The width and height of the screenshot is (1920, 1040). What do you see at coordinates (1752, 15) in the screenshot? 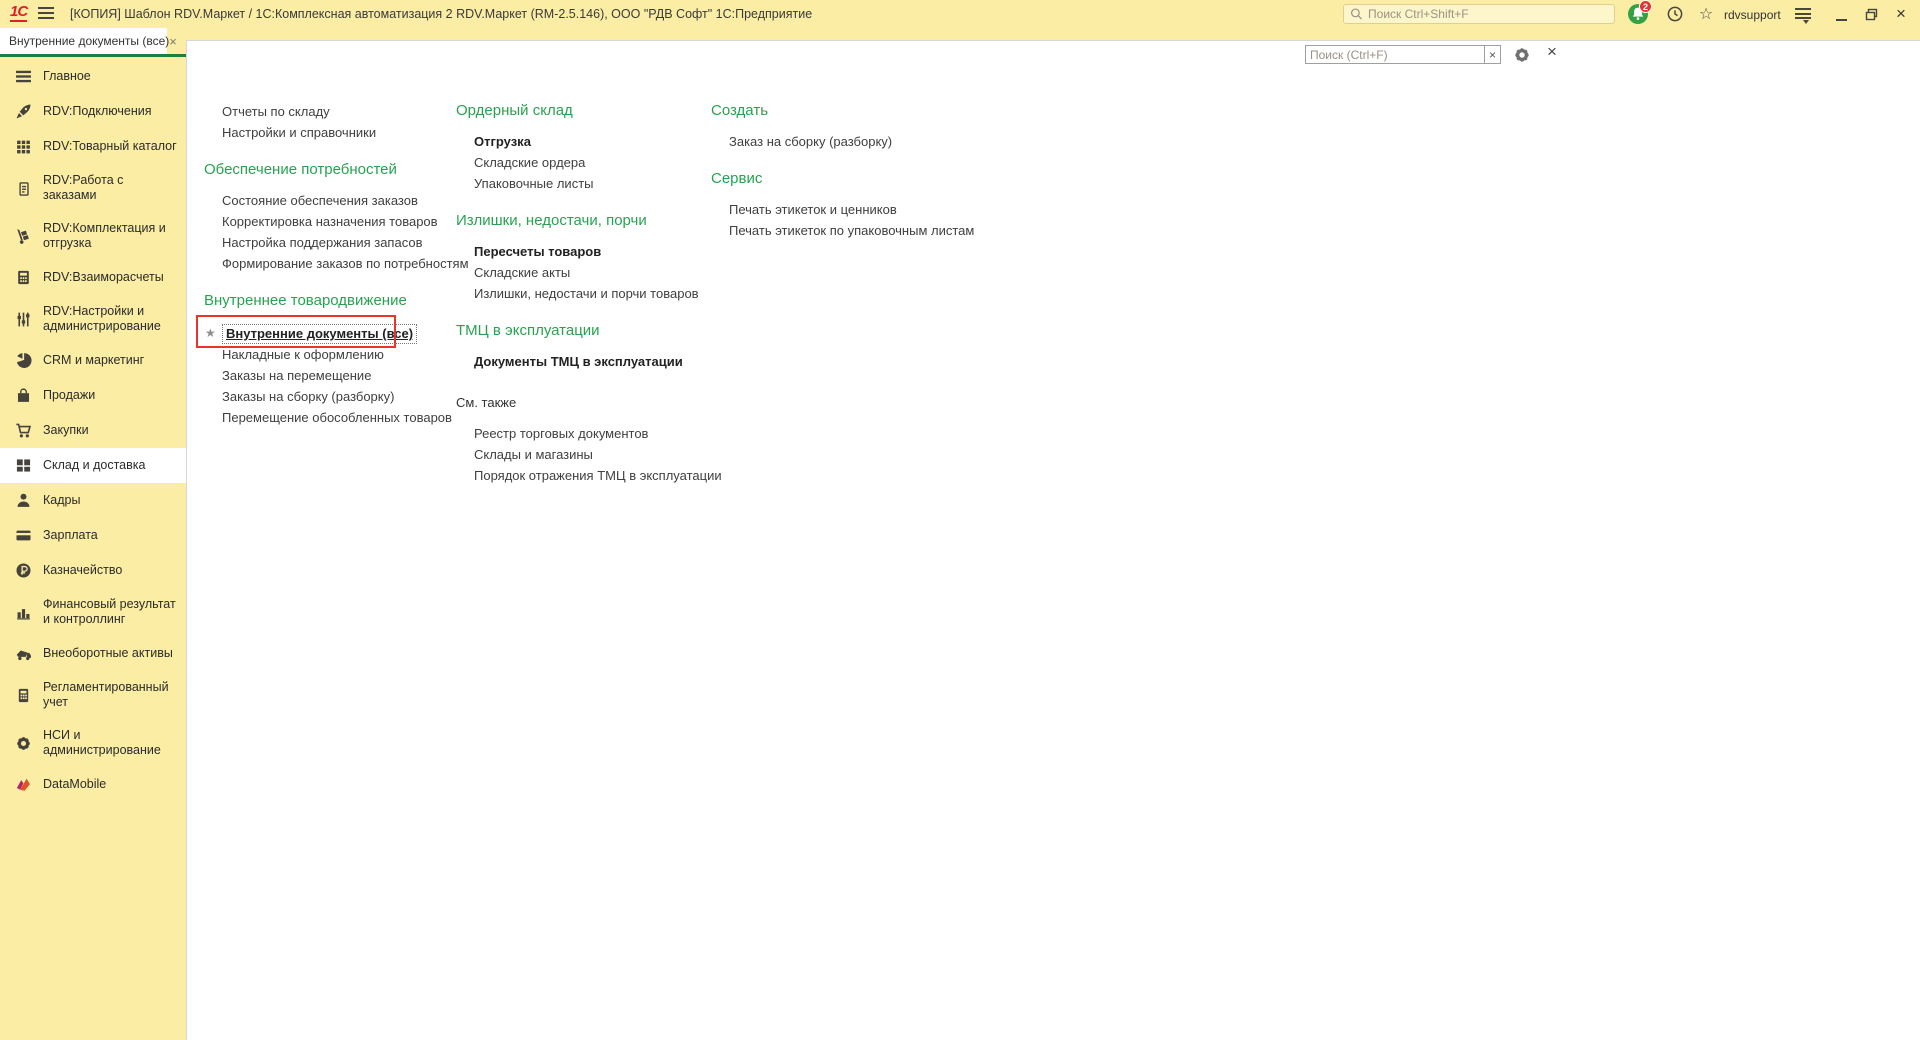
I see `current-user: rdvsupport` at bounding box center [1752, 15].